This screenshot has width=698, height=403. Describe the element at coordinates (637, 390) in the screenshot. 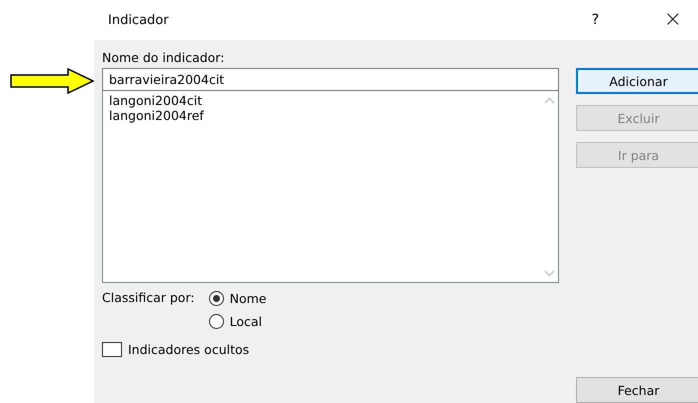

I see `close-dialog-button: Fechar` at that location.